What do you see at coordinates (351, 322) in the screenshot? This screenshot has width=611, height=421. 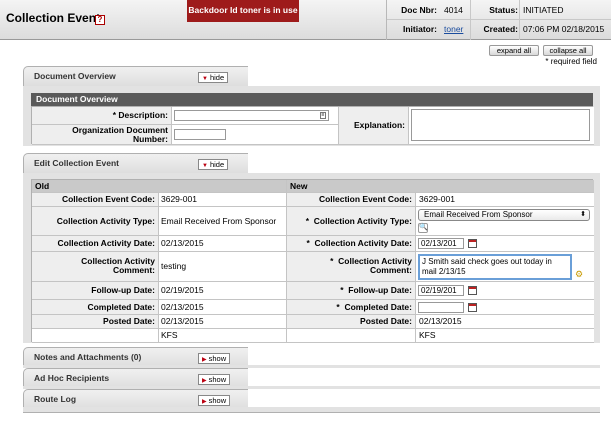 I see `new-posted-date-label: Posted Date:` at bounding box center [351, 322].